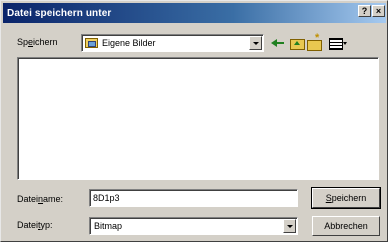  I want to click on cancel-button: Abbrechen, so click(346, 226).